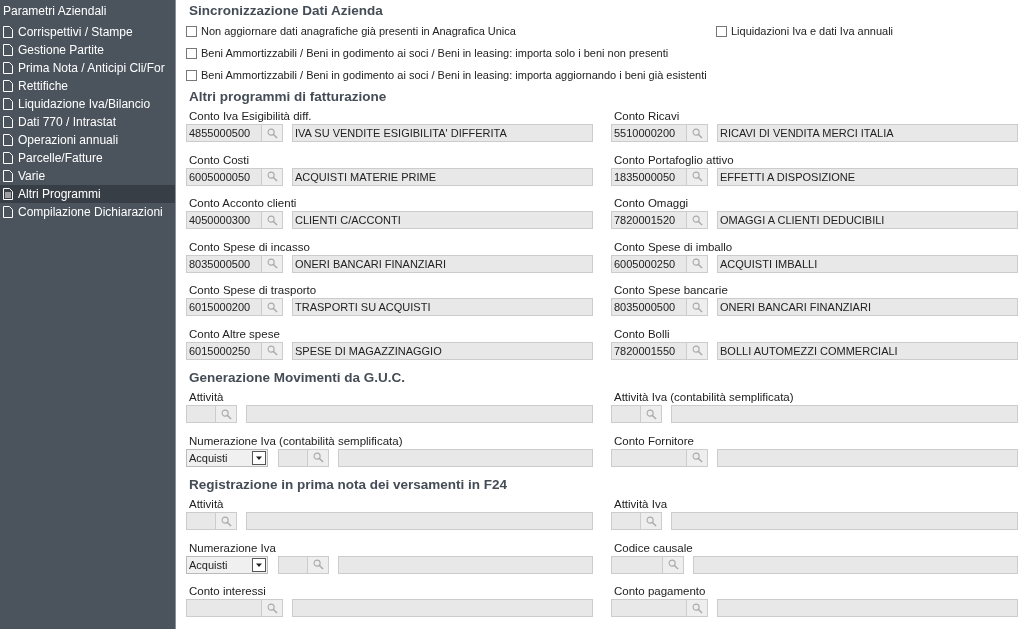  What do you see at coordinates (224, 307) in the screenshot?
I see `code-field: 6015000200` at bounding box center [224, 307].